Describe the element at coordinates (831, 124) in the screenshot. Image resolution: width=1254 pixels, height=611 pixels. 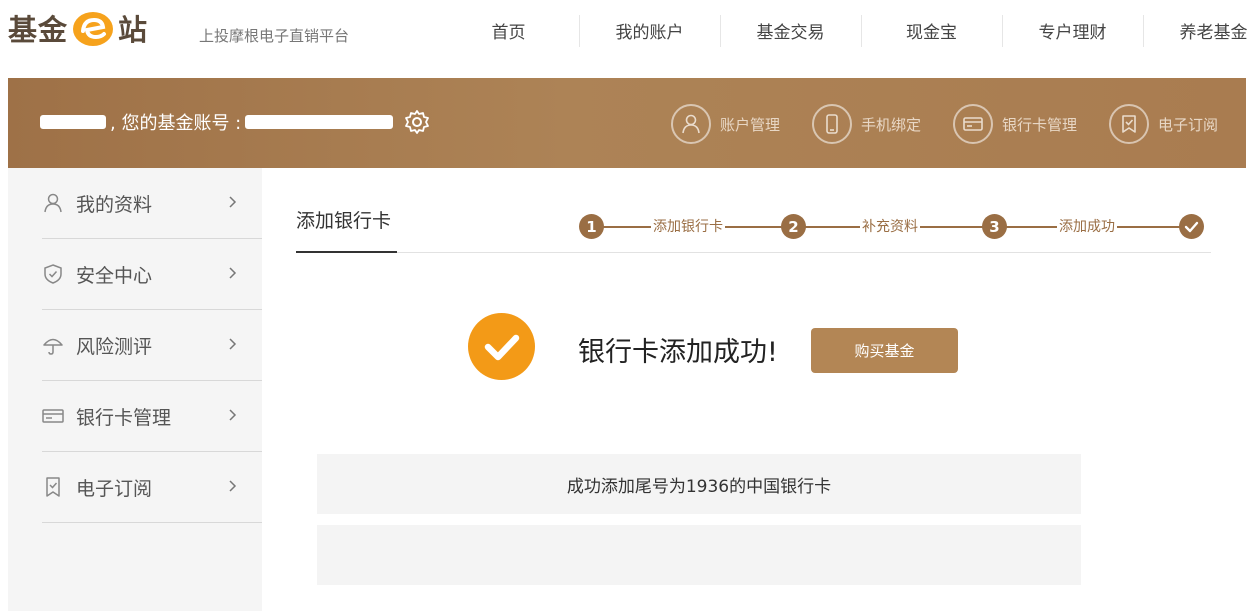
I see `phone-icon` at that location.